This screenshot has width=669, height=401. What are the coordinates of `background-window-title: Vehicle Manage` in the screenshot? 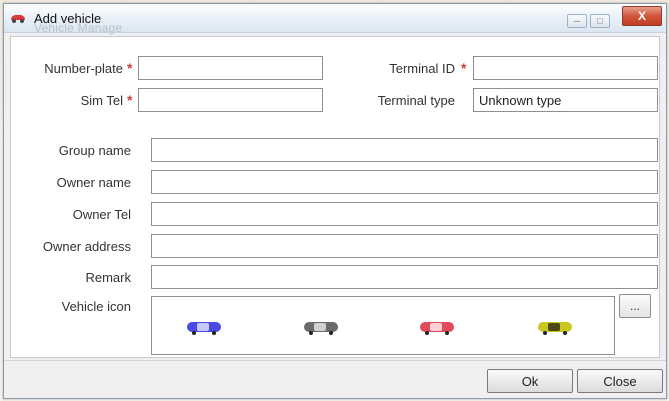 It's located at (78, 28).